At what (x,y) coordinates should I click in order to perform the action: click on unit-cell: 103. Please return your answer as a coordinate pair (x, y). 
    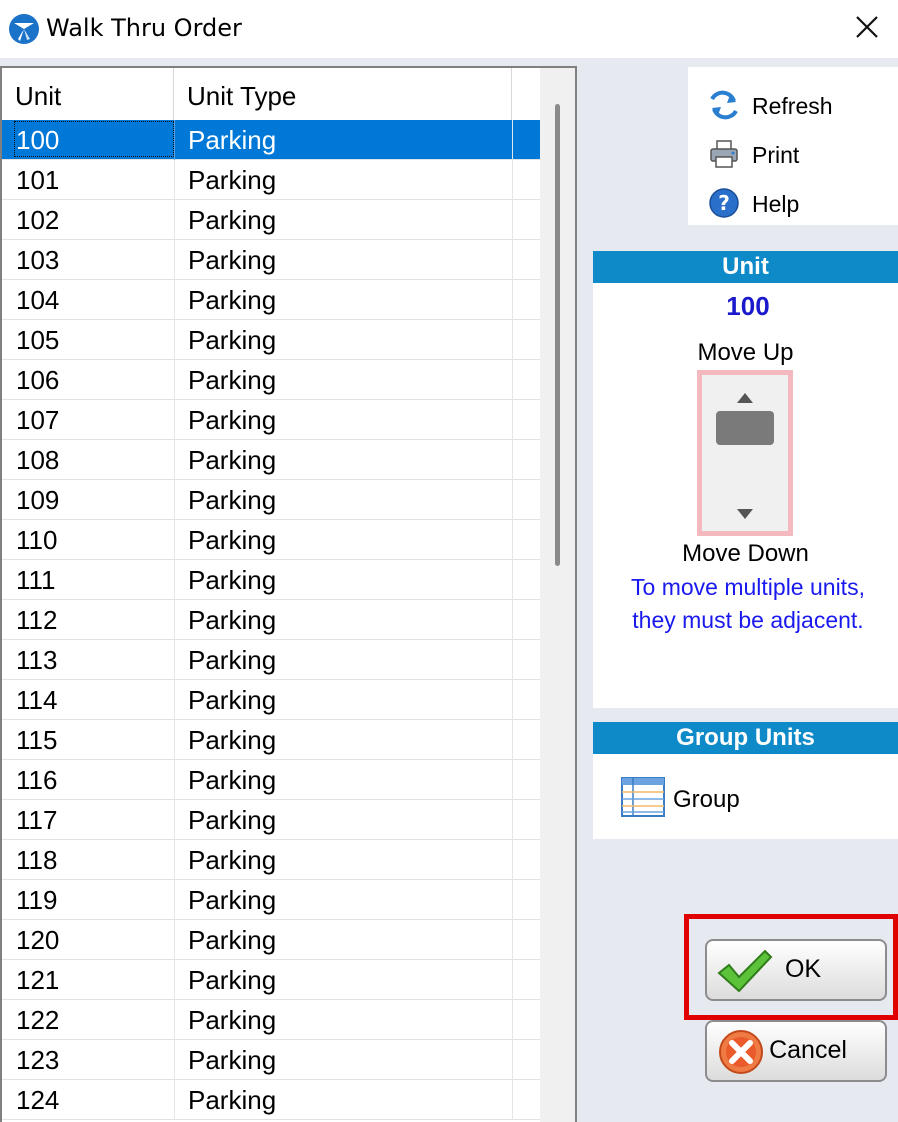
    Looking at the image, I should click on (93, 260).